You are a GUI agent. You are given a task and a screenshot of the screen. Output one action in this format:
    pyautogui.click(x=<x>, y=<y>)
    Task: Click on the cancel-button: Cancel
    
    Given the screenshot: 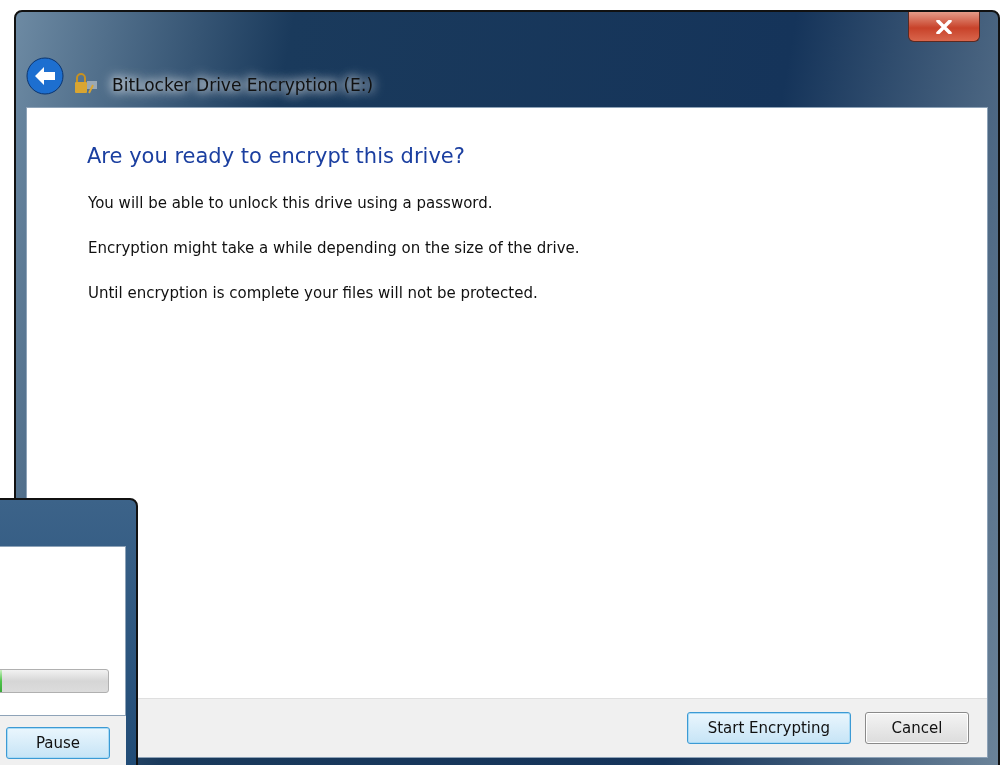 What is the action you would take?
    pyautogui.click(x=917, y=728)
    